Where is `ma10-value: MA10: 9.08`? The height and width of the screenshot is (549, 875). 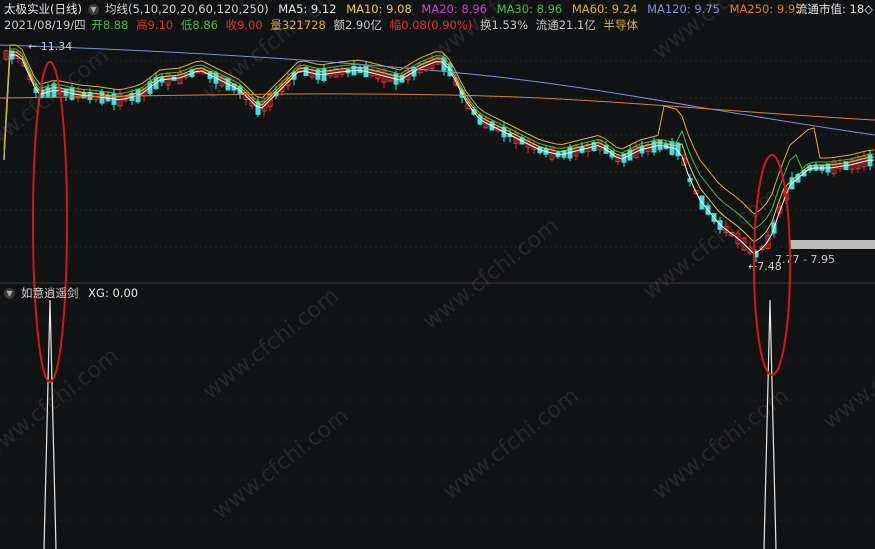
ma10-value: MA10: 9.08 is located at coordinates (379, 9).